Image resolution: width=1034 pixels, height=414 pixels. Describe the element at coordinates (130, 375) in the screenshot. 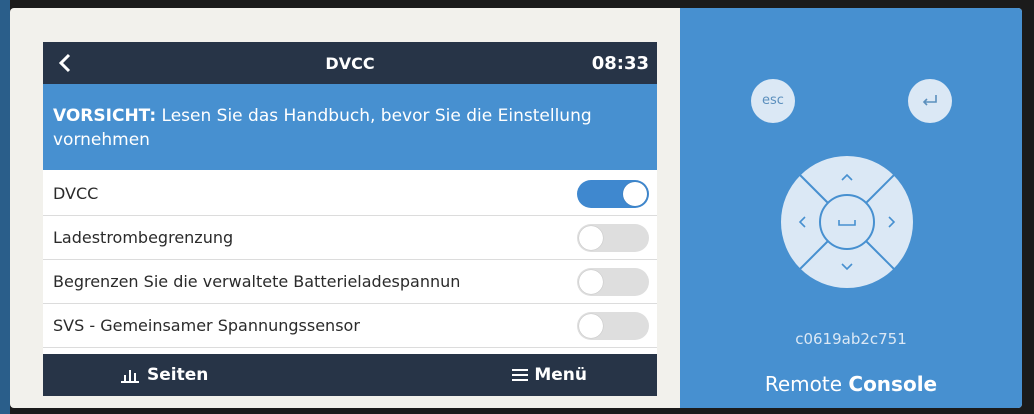

I see `bar-chart-icon` at that location.